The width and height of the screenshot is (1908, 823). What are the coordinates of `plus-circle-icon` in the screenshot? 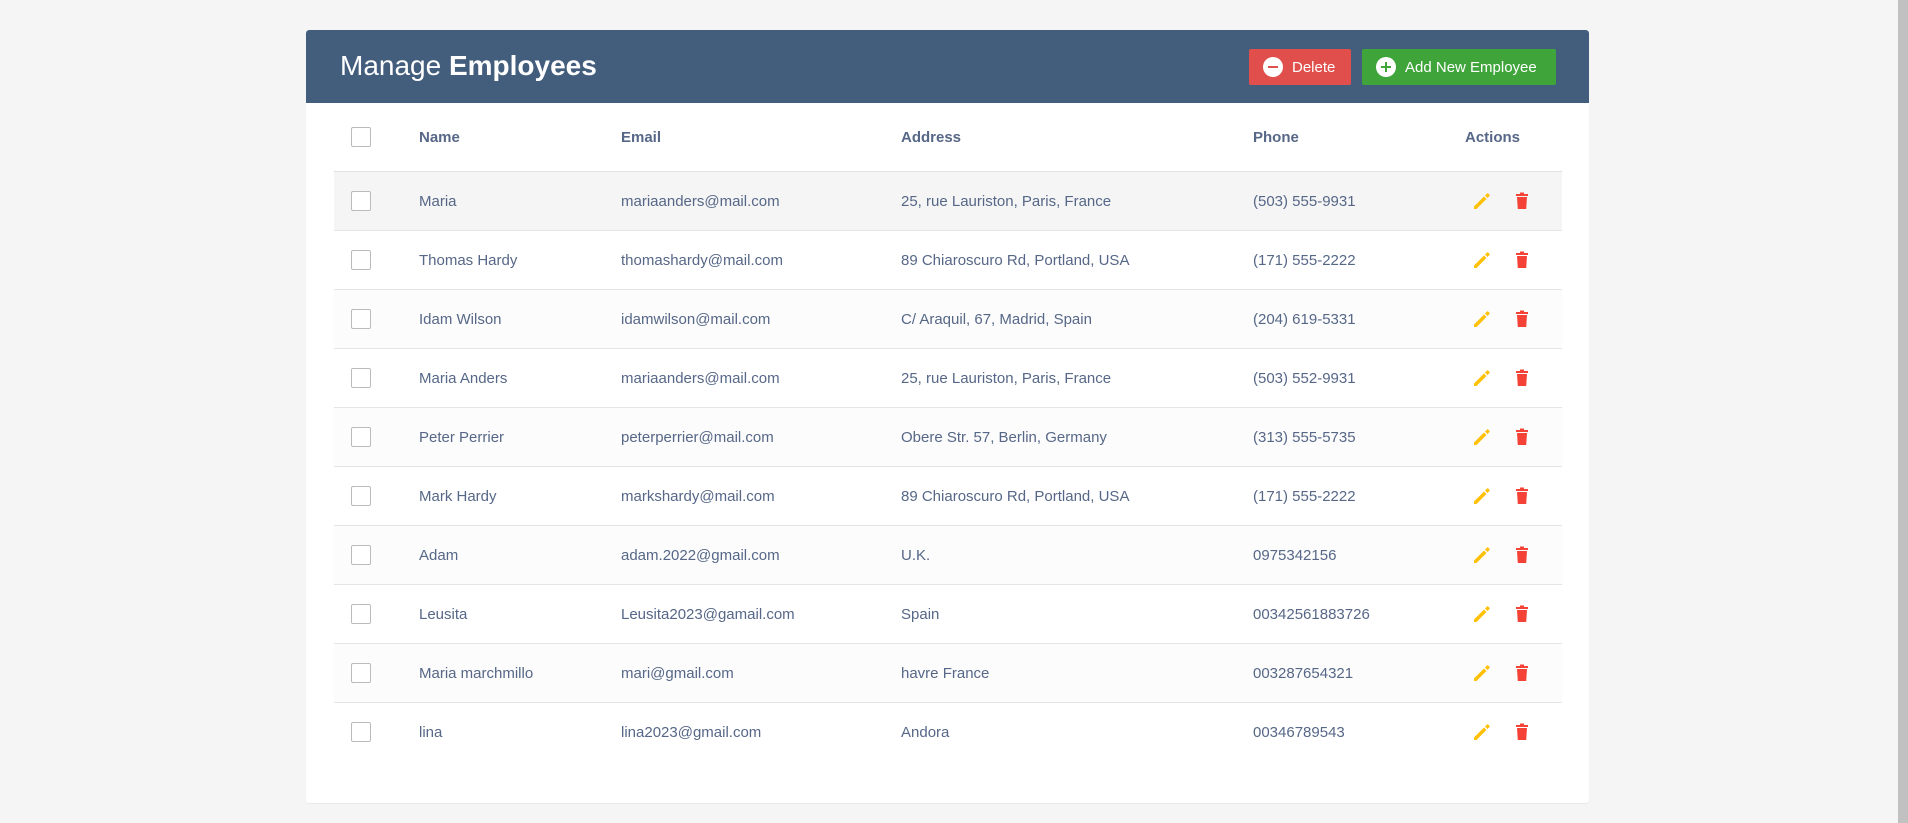 It's located at (1386, 67).